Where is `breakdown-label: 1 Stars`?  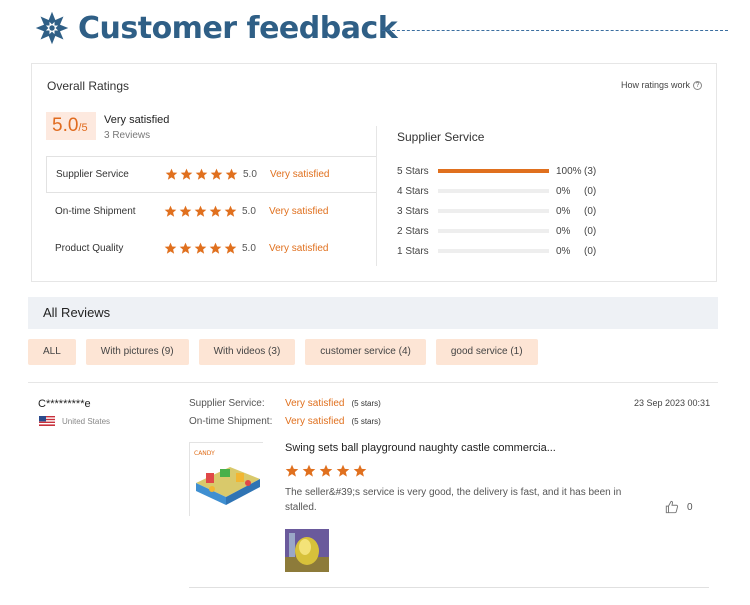 breakdown-label: 1 Stars is located at coordinates (413, 251).